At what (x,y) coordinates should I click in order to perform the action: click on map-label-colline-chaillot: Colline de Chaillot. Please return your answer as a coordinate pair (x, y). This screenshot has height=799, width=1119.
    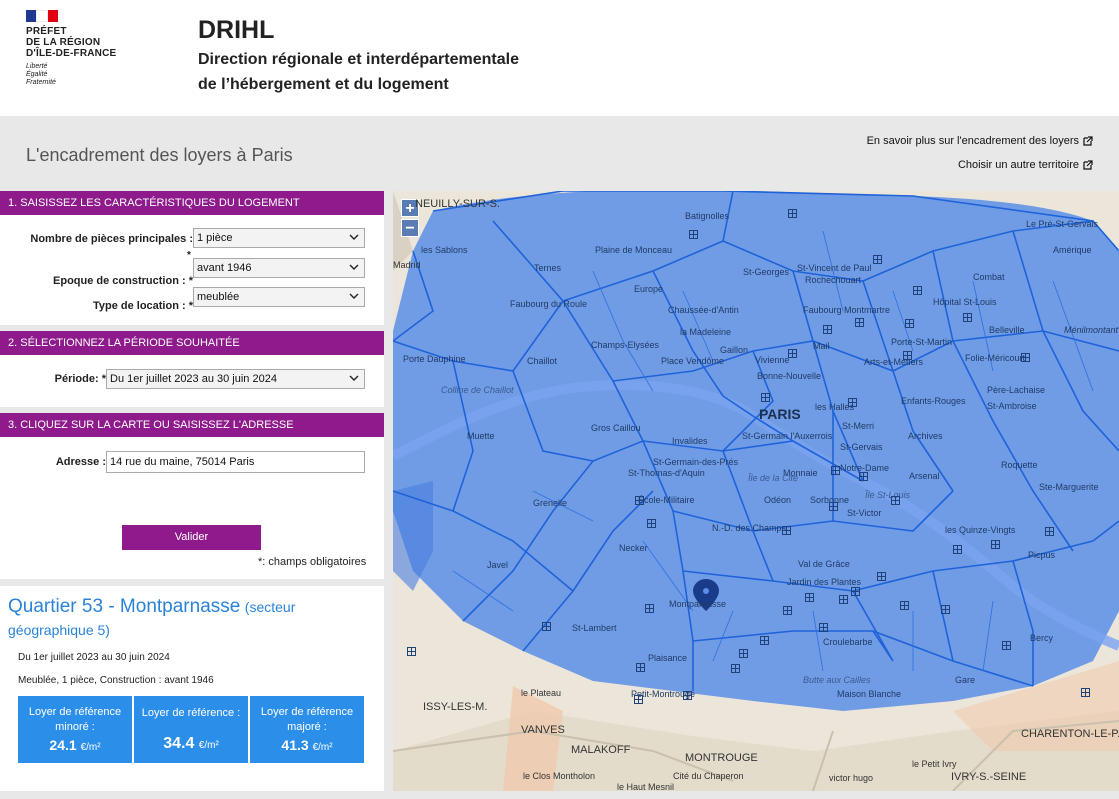
    Looking at the image, I should click on (477, 390).